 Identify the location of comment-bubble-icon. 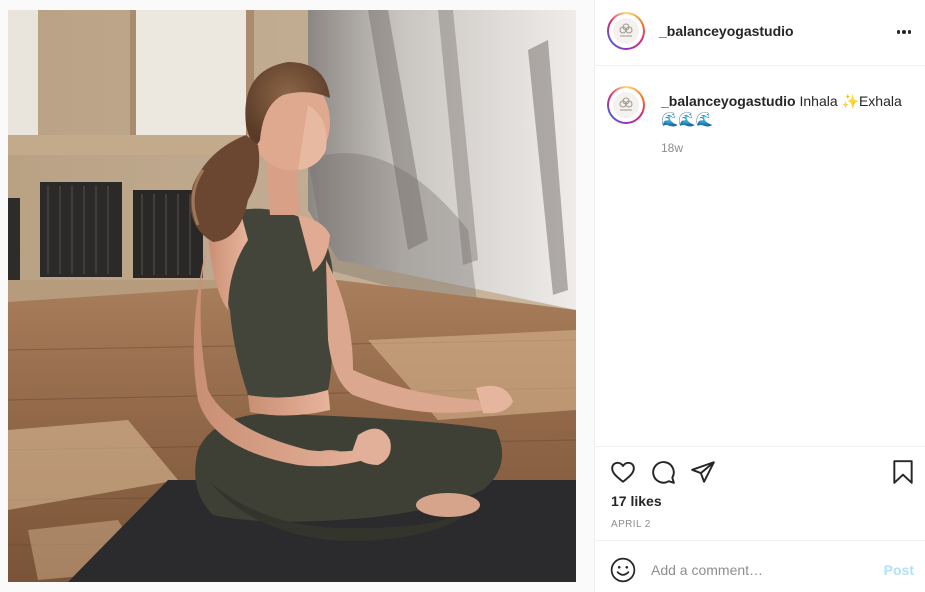
(663, 472).